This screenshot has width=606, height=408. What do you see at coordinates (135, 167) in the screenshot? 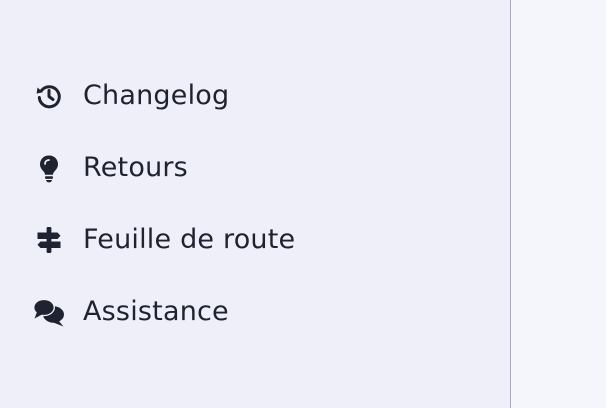
I see `menu-item-label: Retours` at bounding box center [135, 167].